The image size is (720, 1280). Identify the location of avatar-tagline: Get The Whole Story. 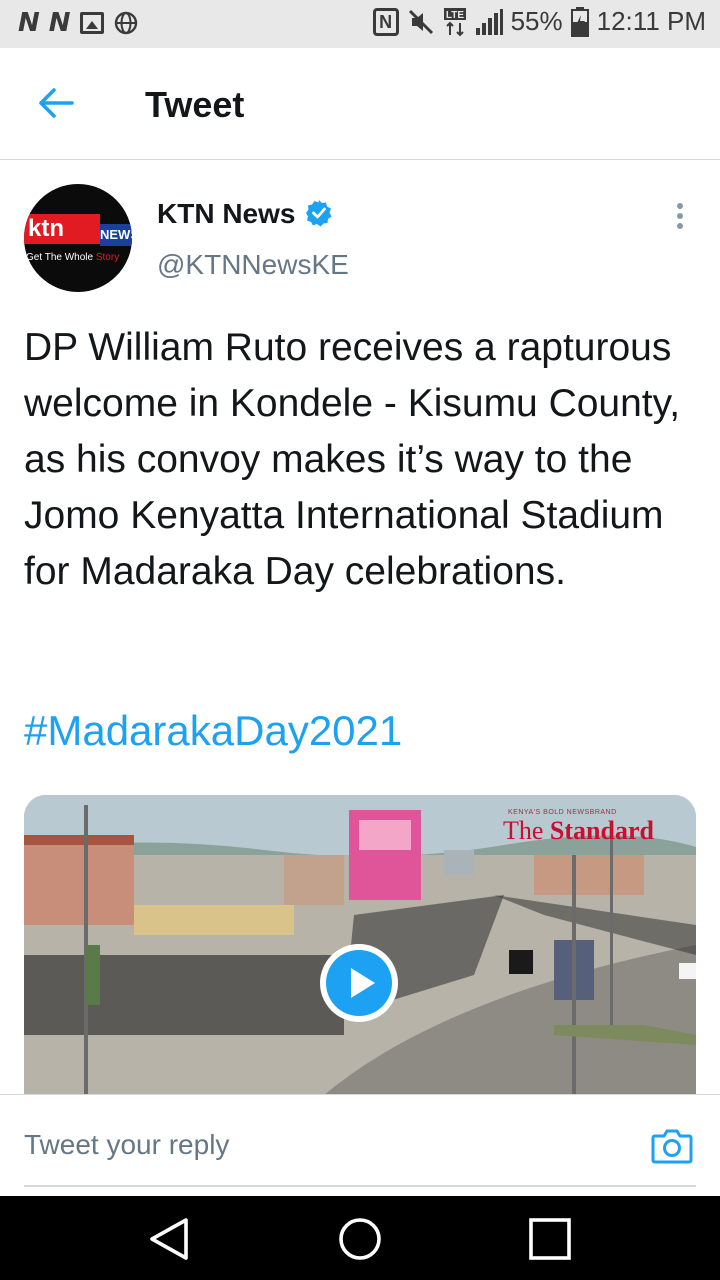
(79, 257).